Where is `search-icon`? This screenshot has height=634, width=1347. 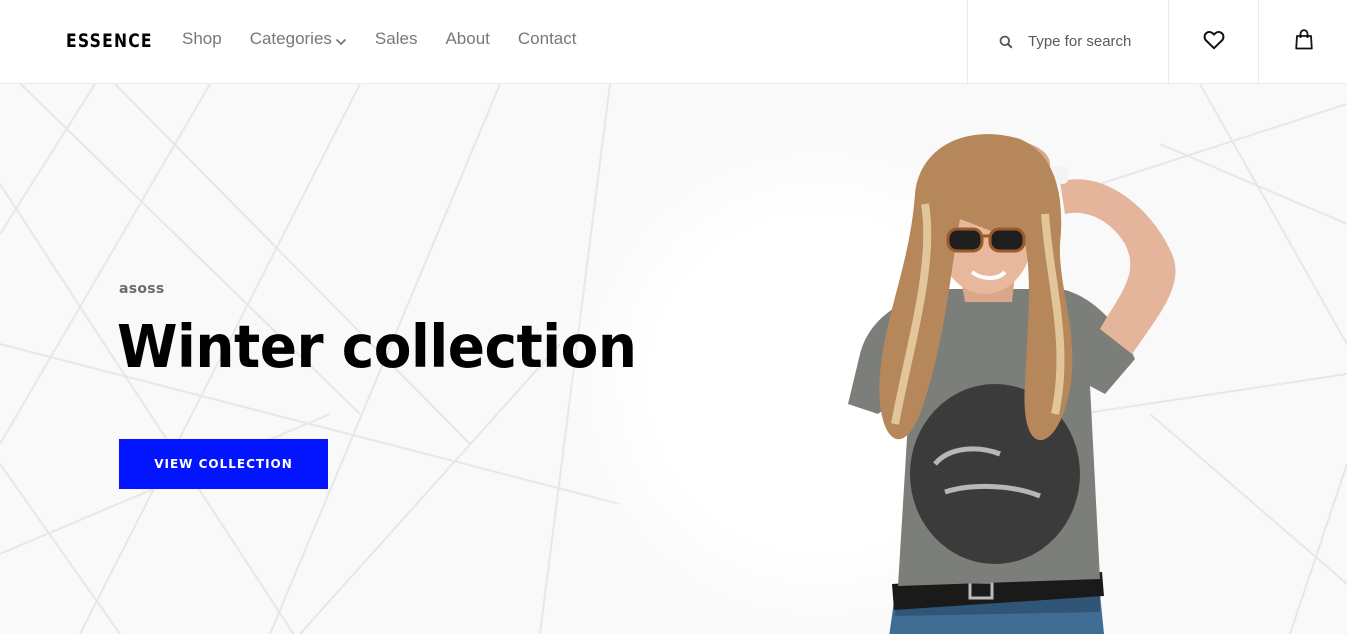 search-icon is located at coordinates (1006, 42).